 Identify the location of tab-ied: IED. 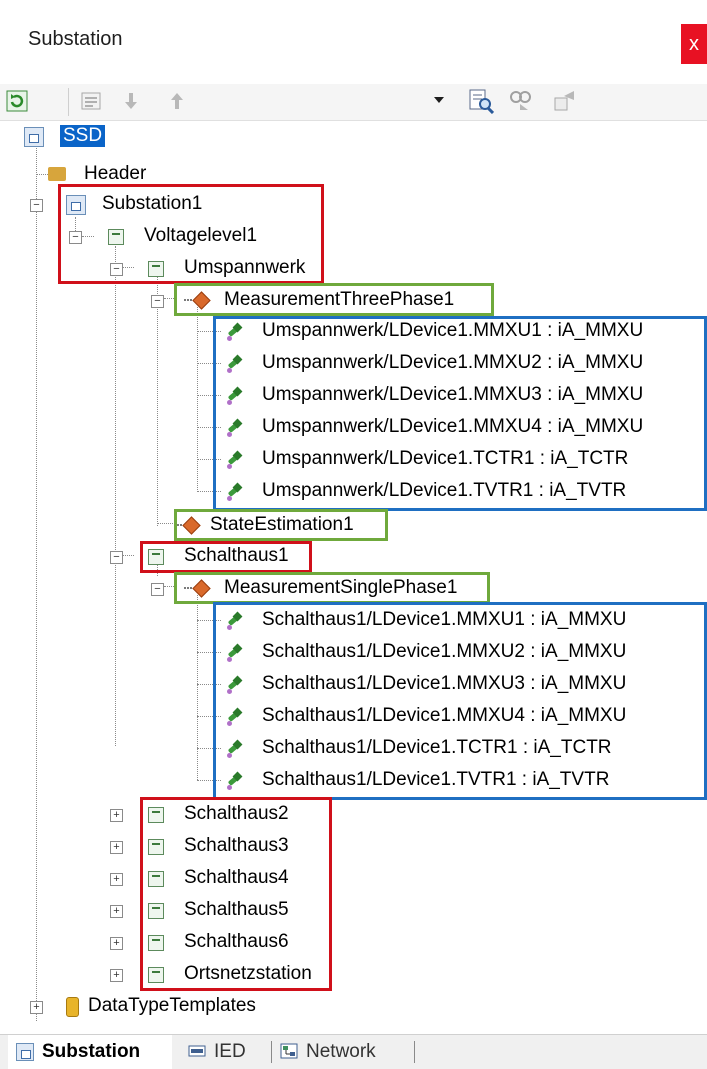
(224, 1052).